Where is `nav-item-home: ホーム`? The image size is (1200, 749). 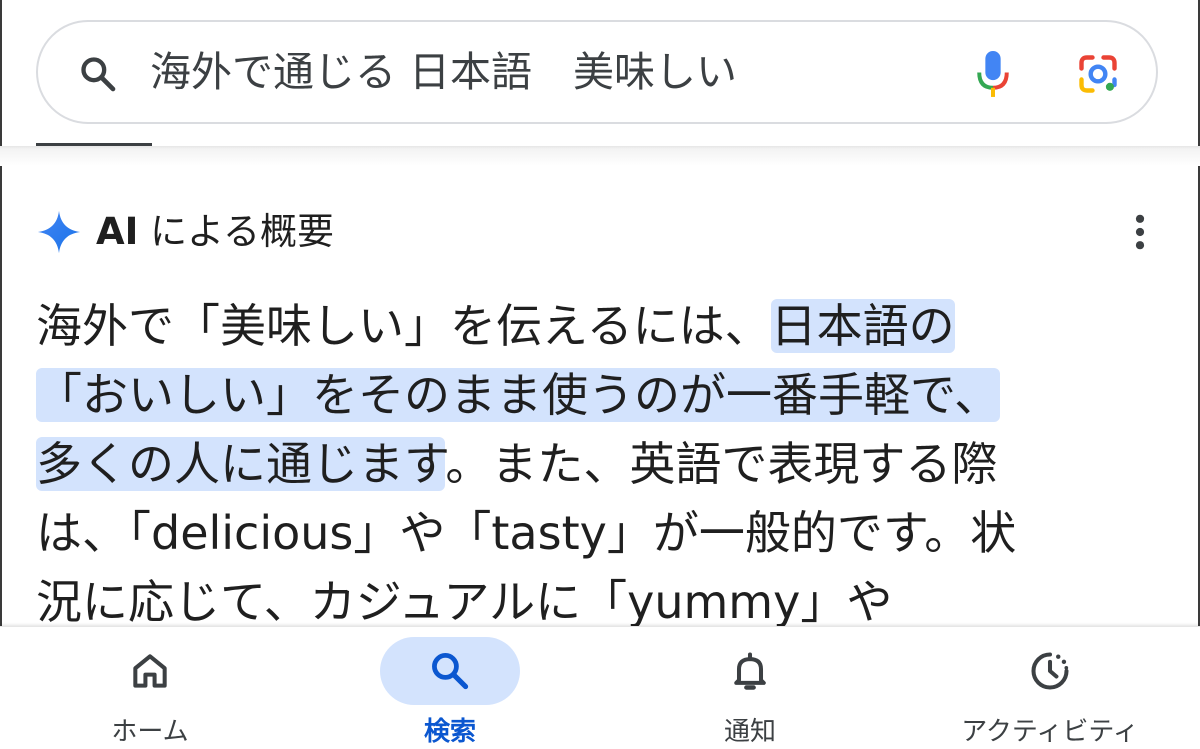
nav-item-home: ホーム is located at coordinates (150, 688).